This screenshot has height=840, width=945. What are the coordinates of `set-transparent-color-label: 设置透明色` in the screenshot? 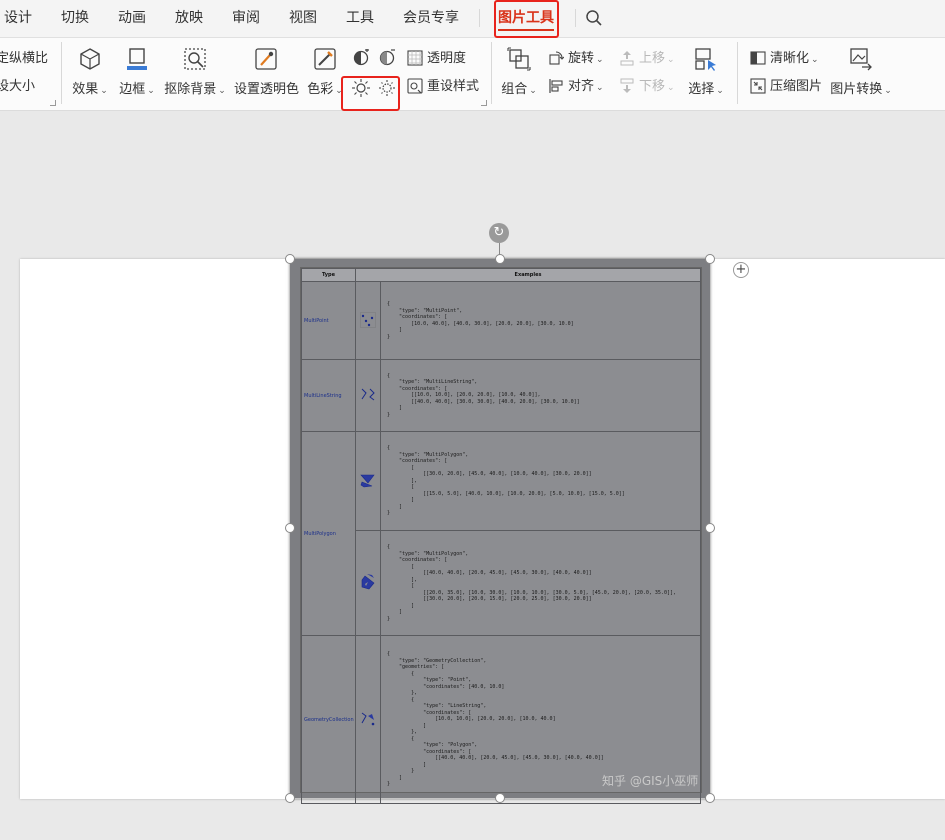 It's located at (267, 89).